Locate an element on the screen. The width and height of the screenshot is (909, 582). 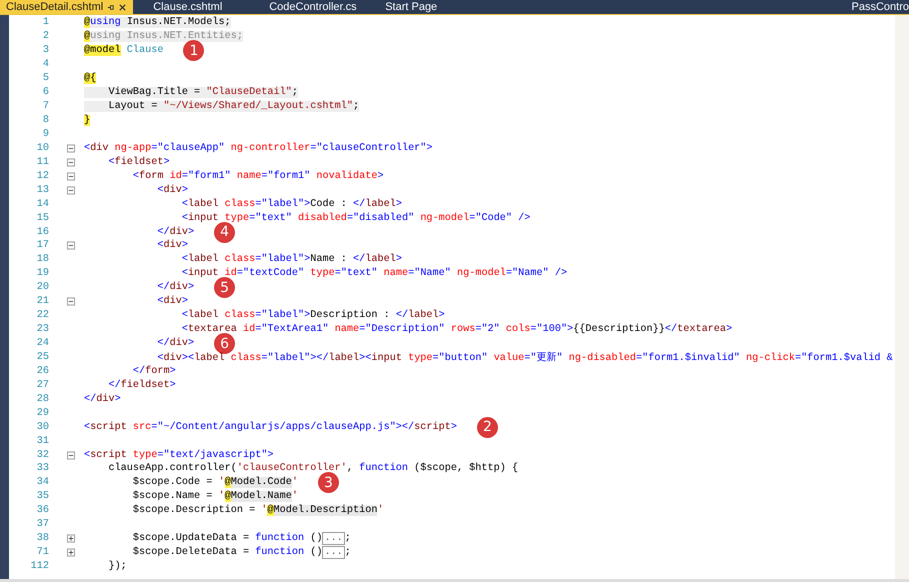
line-number: 21 is located at coordinates (43, 302).